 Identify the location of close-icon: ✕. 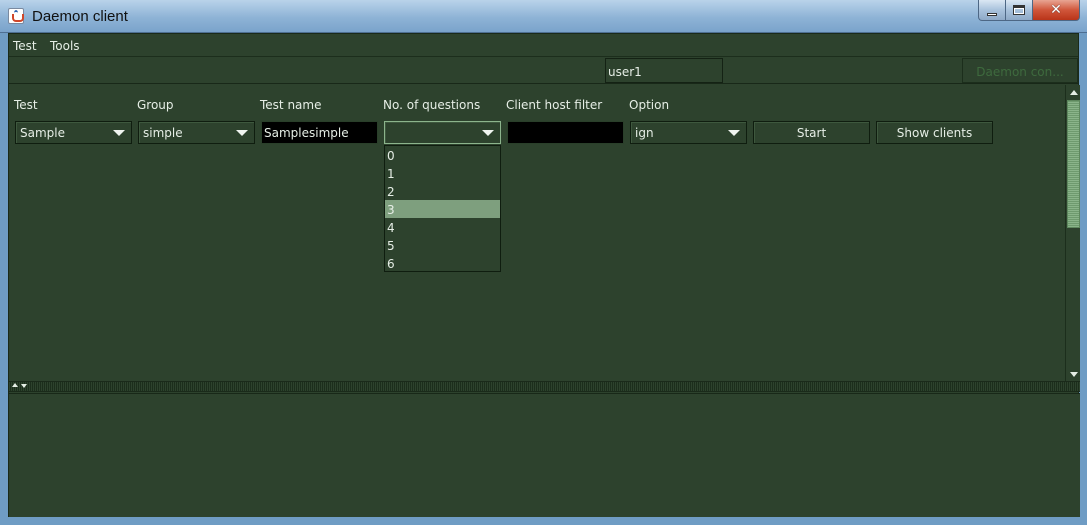
(1056, 10).